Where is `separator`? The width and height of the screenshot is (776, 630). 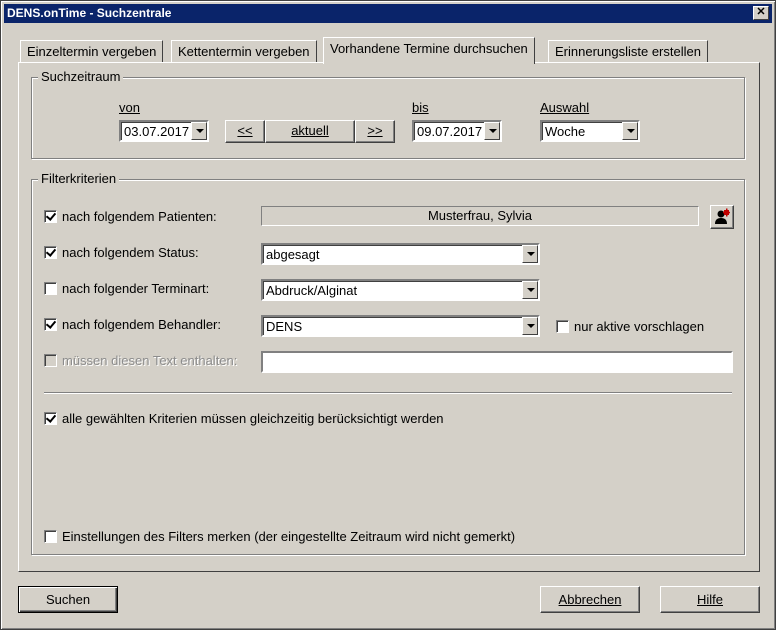
separator is located at coordinates (388, 393).